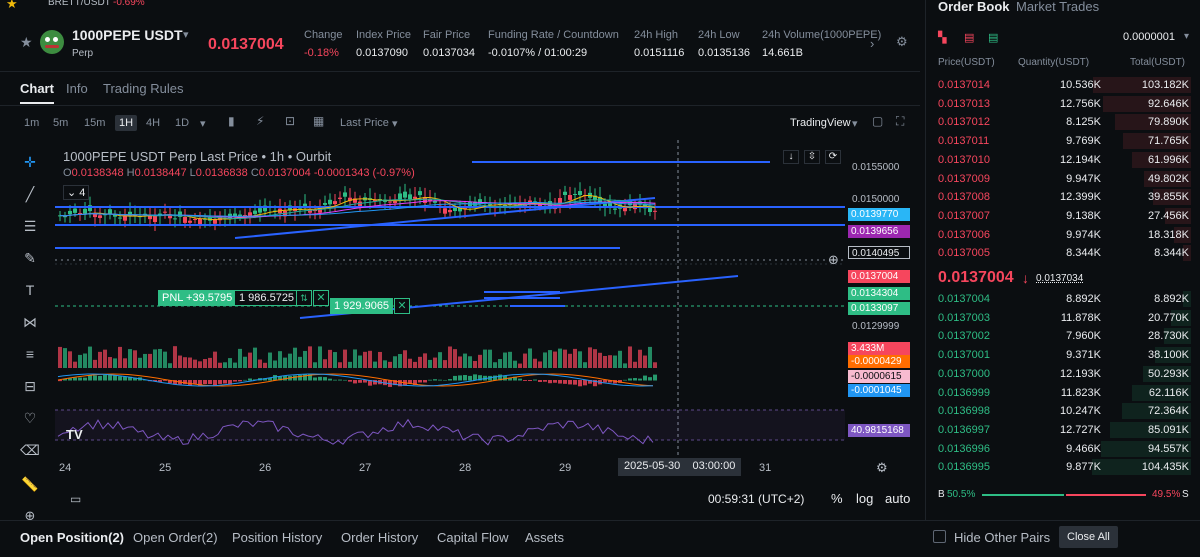  What do you see at coordinates (1063, 336) in the screenshot?
I see `order-book-row: 0.0137002 7.960K 28.730K` at bounding box center [1063, 336].